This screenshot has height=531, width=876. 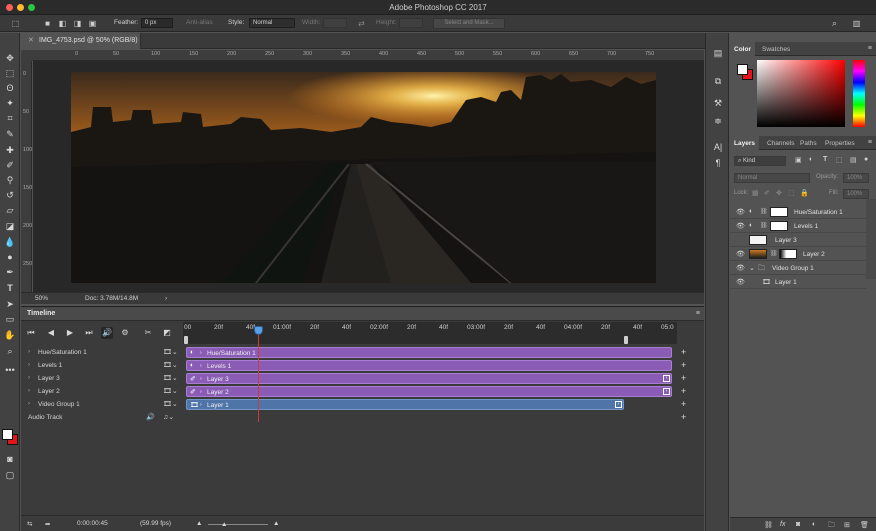 What do you see at coordinates (411, 23) in the screenshot?
I see `height-input` at bounding box center [411, 23].